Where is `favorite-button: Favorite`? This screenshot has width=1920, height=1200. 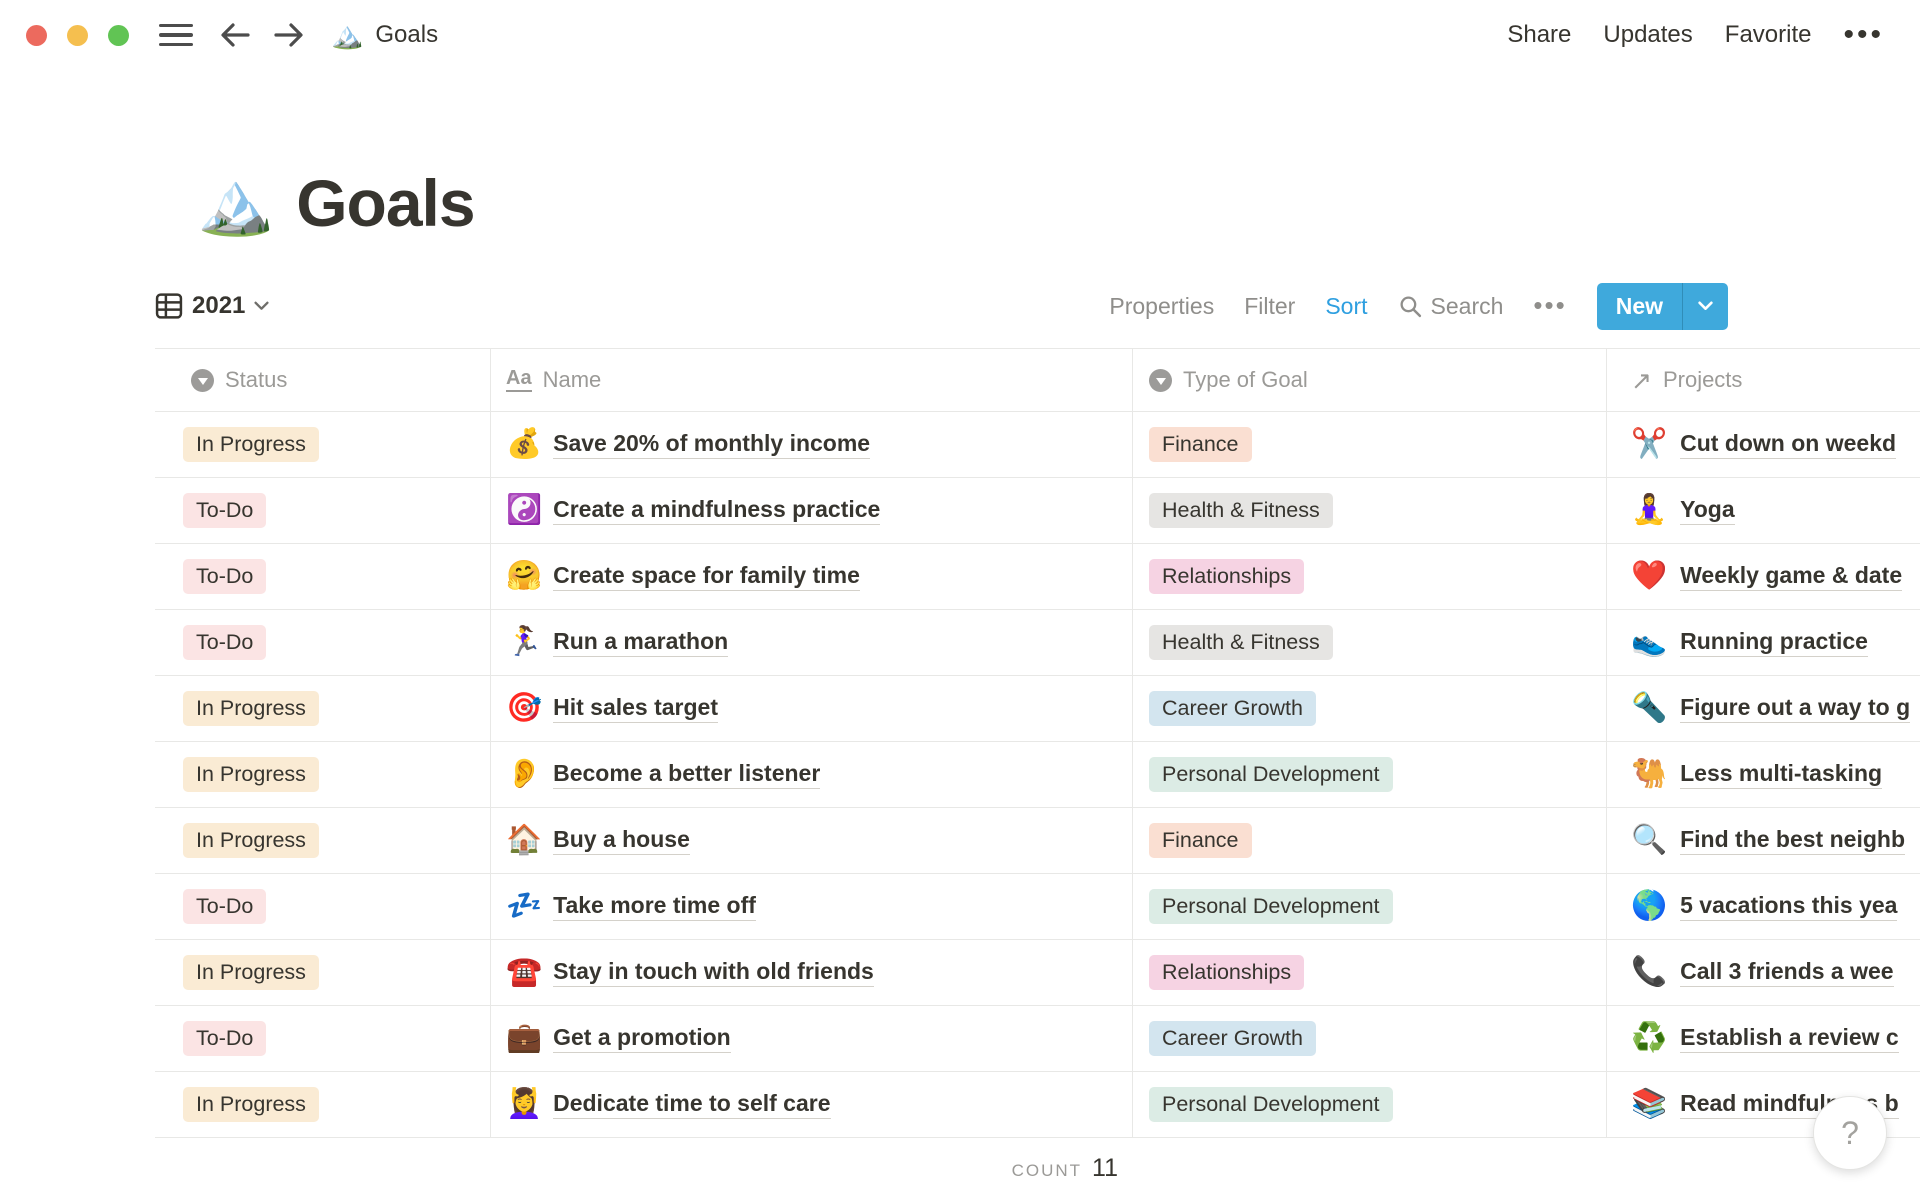
favorite-button: Favorite is located at coordinates (1768, 35).